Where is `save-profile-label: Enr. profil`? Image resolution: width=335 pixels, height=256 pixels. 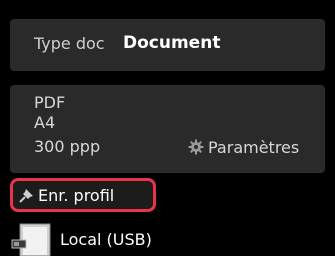 save-profile-label: Enr. profil is located at coordinates (76, 195).